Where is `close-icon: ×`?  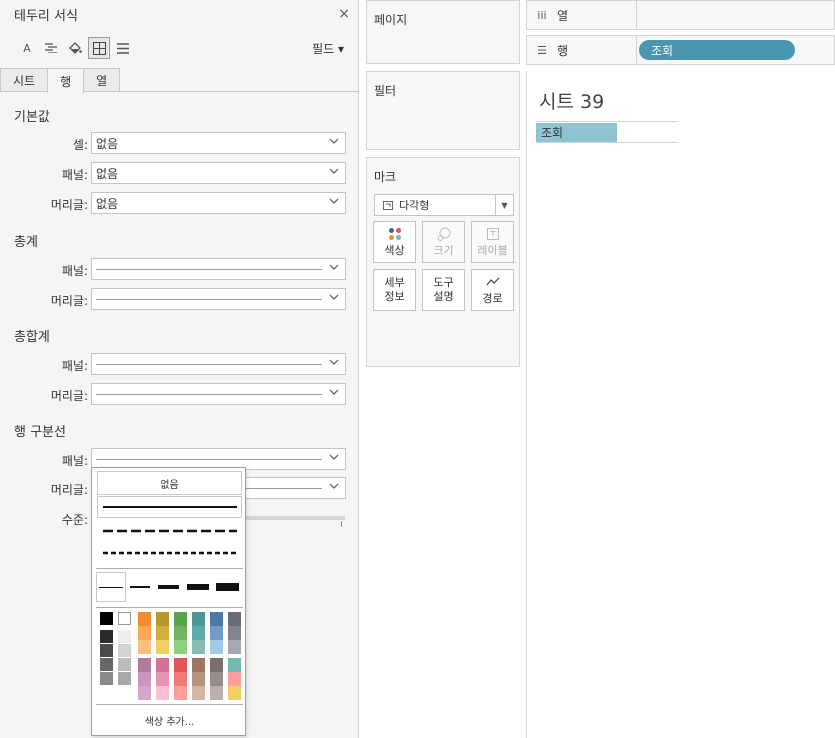
close-icon: × is located at coordinates (344, 14).